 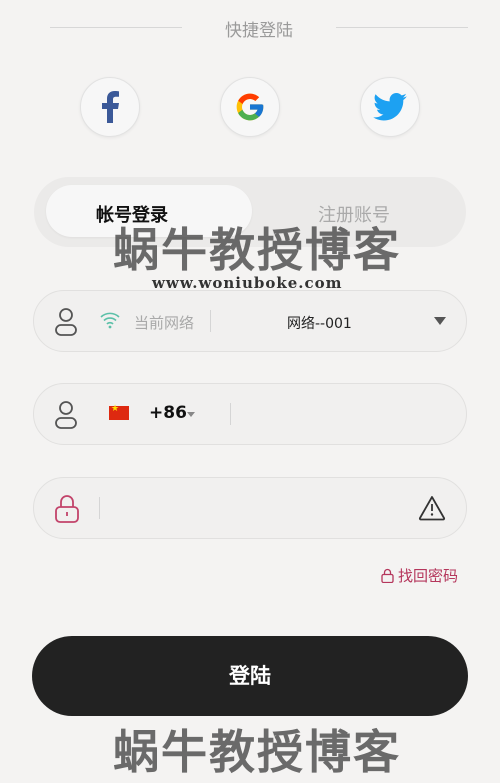 I want to click on facebook-login-button, so click(x=110, y=107).